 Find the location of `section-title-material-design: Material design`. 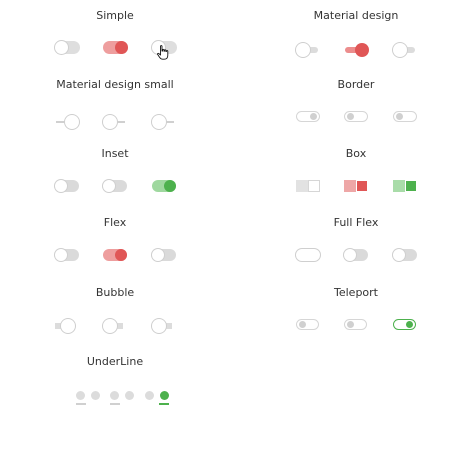

section-title-material-design: Material design is located at coordinates (356, 15).